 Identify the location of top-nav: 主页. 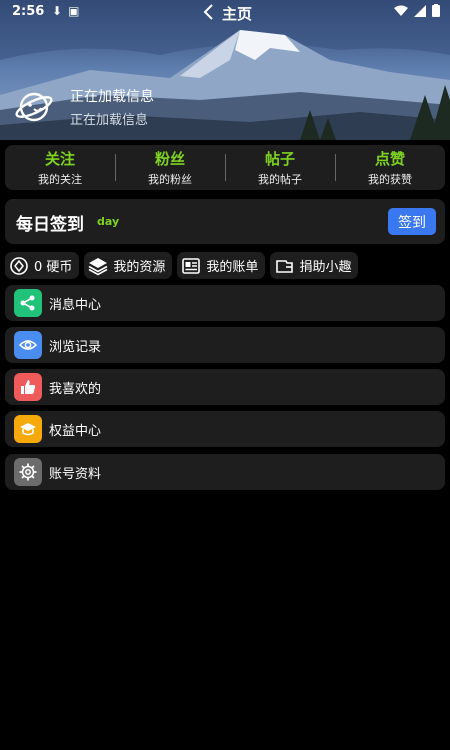
(225, 12).